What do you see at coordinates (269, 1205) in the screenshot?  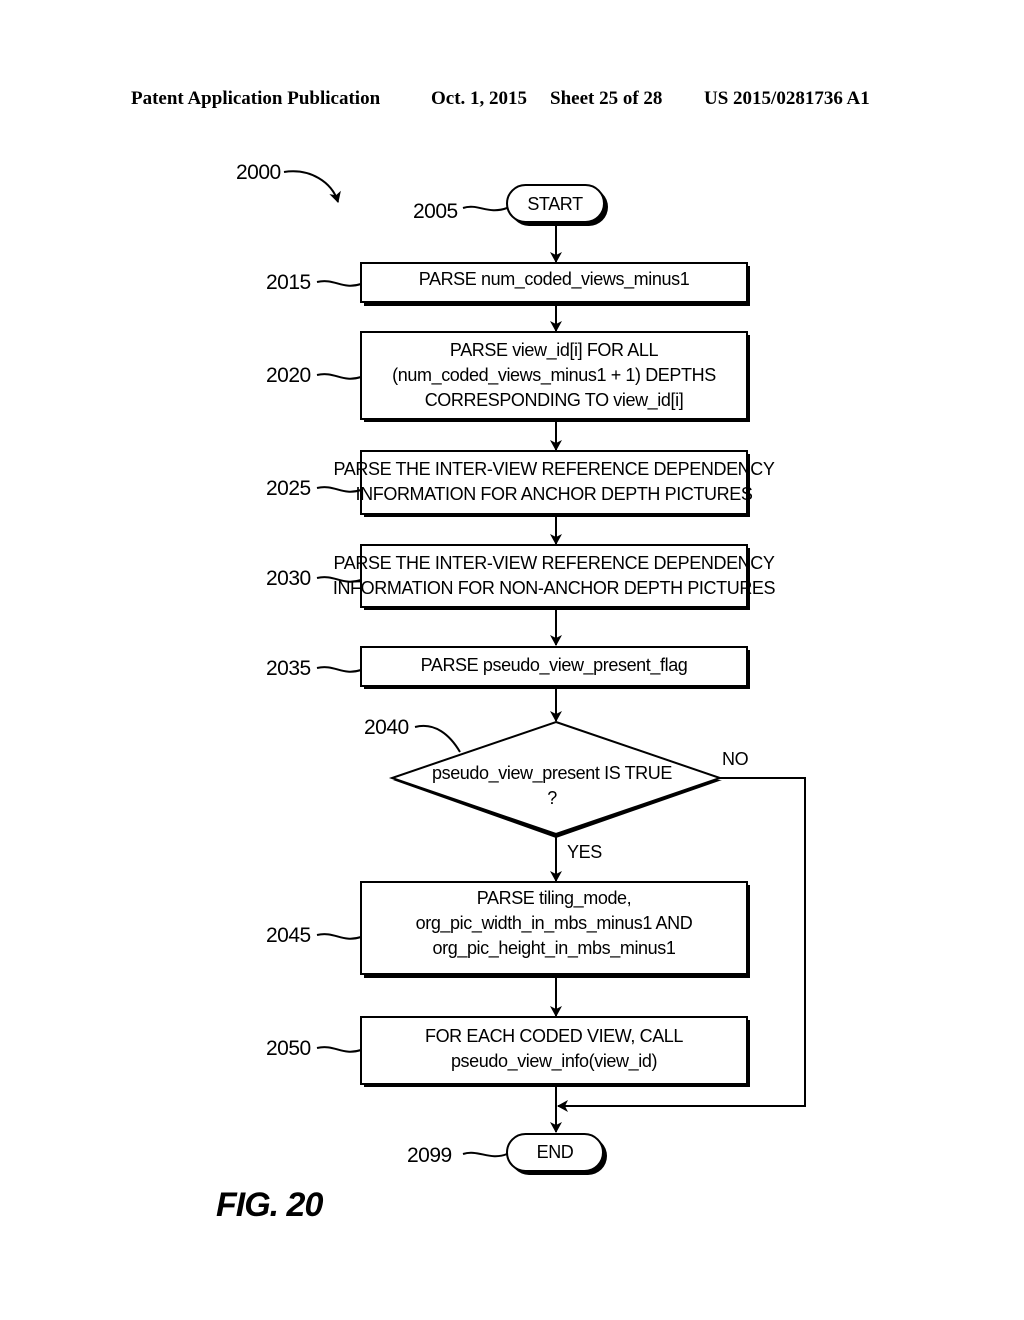 I see `figure-label: FIG. 20` at bounding box center [269, 1205].